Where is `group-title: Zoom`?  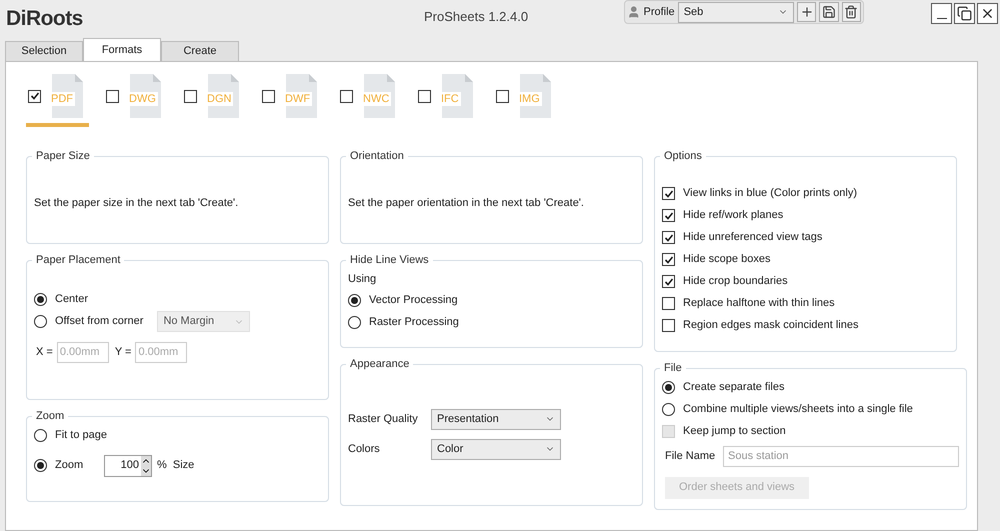 group-title: Zoom is located at coordinates (50, 416).